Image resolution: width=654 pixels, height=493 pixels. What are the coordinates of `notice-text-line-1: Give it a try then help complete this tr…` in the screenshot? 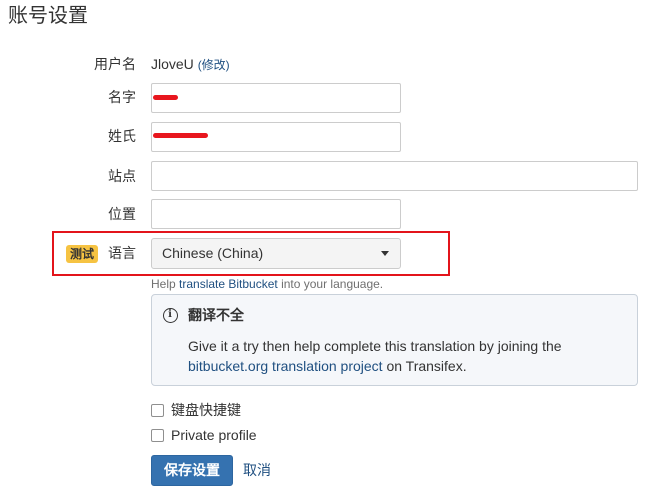 It's located at (375, 346).